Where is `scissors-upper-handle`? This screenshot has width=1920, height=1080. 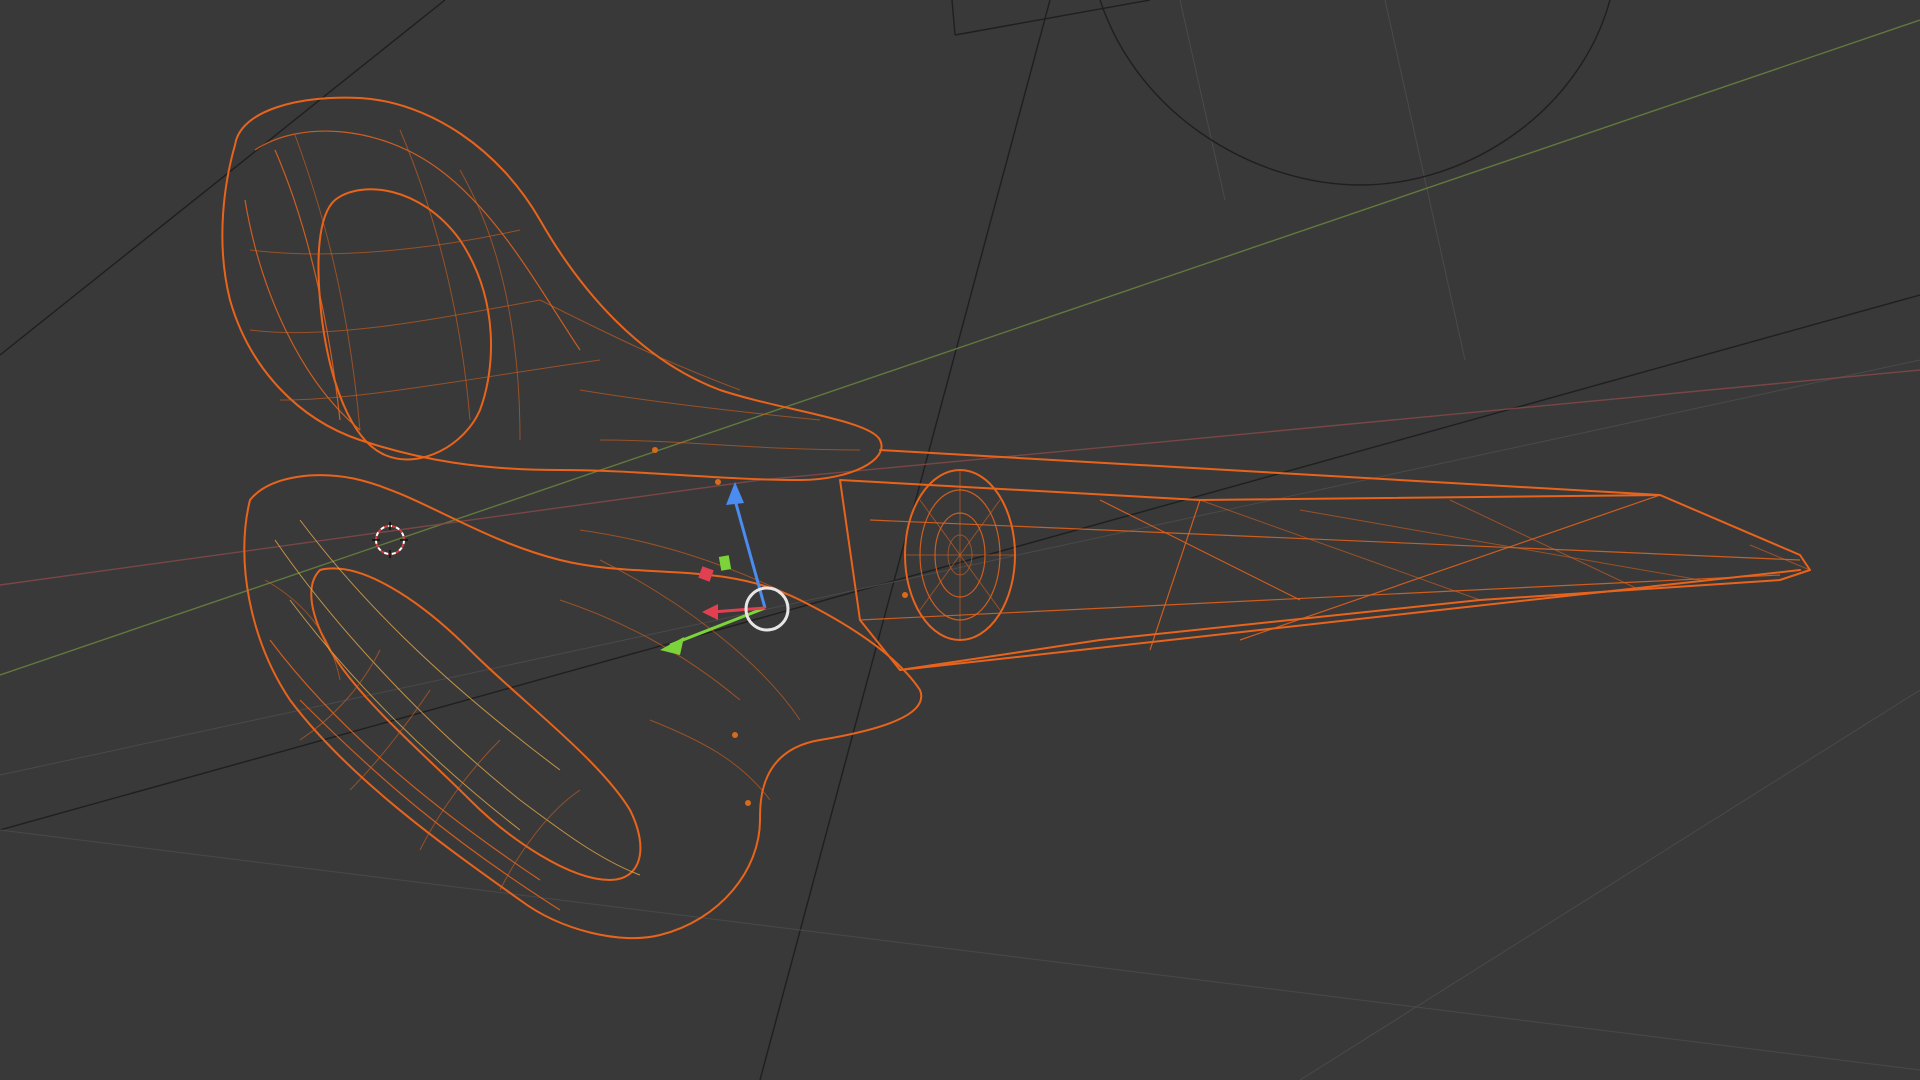 scissors-upper-handle is located at coordinates (552, 288).